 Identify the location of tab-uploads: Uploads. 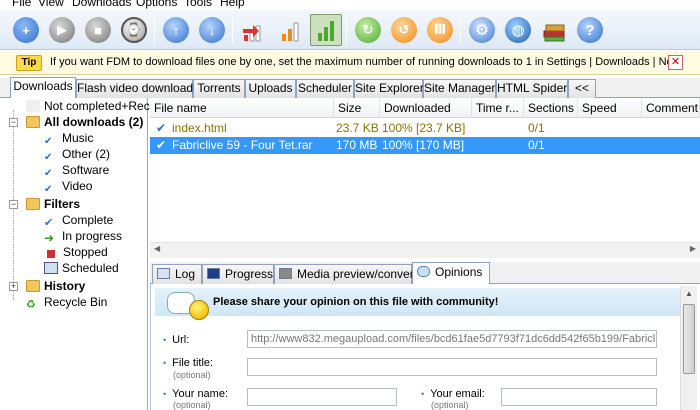
(270, 88).